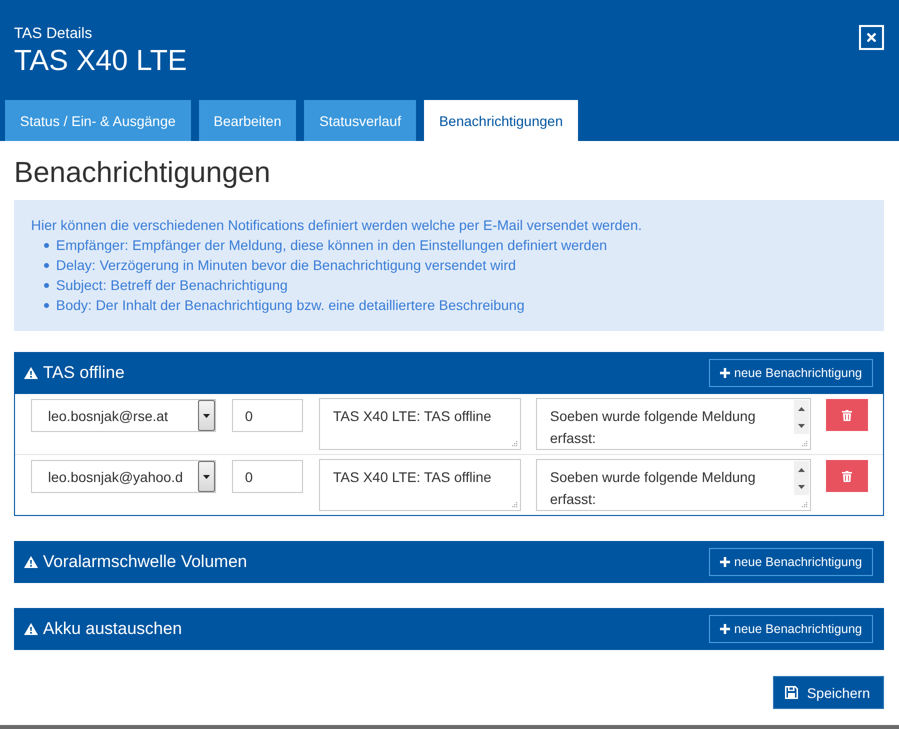  I want to click on info-list-item: Empfänger: Empfänger der Meldung, diese können in den Einstellungen definiert werden, so click(332, 245).